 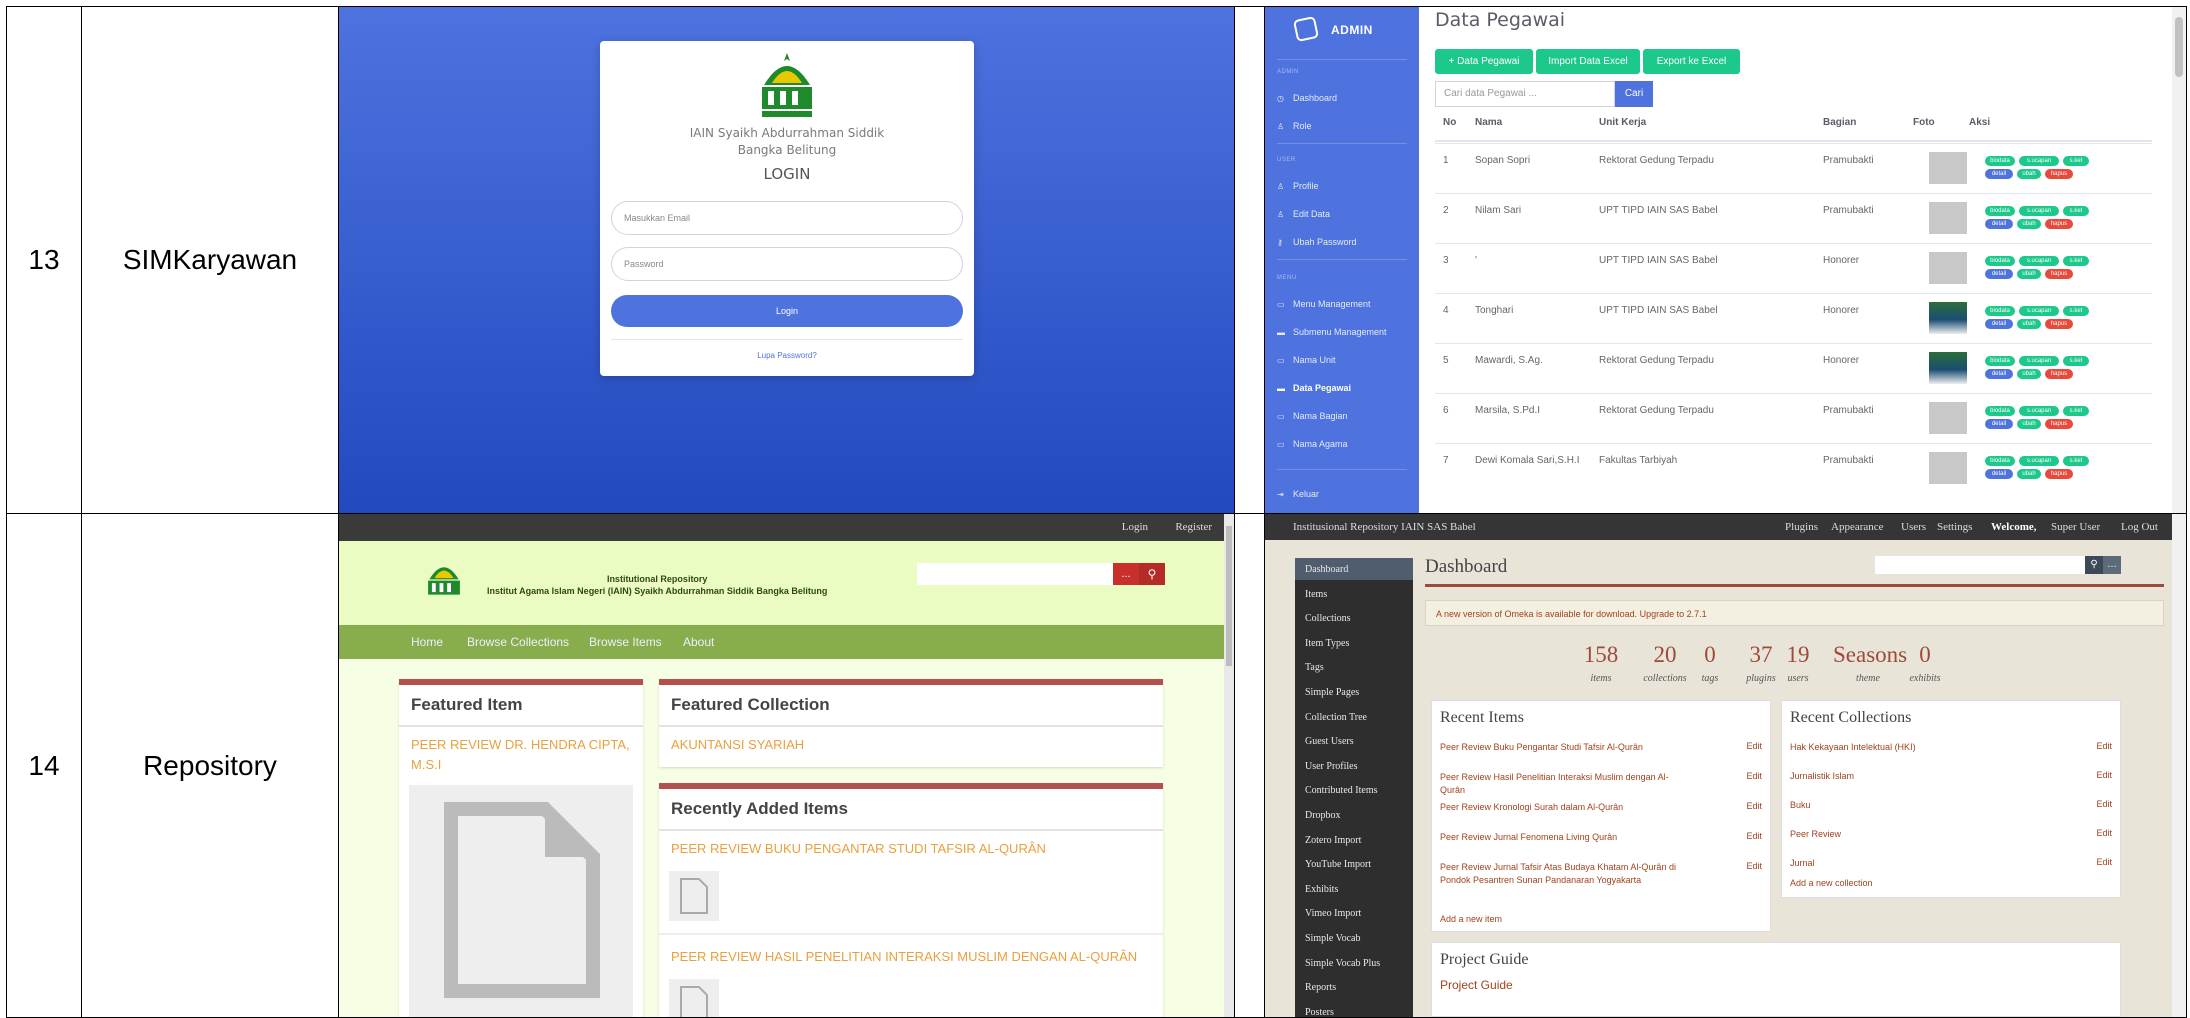 I want to click on stat: 0 tags, so click(x=1710, y=664).